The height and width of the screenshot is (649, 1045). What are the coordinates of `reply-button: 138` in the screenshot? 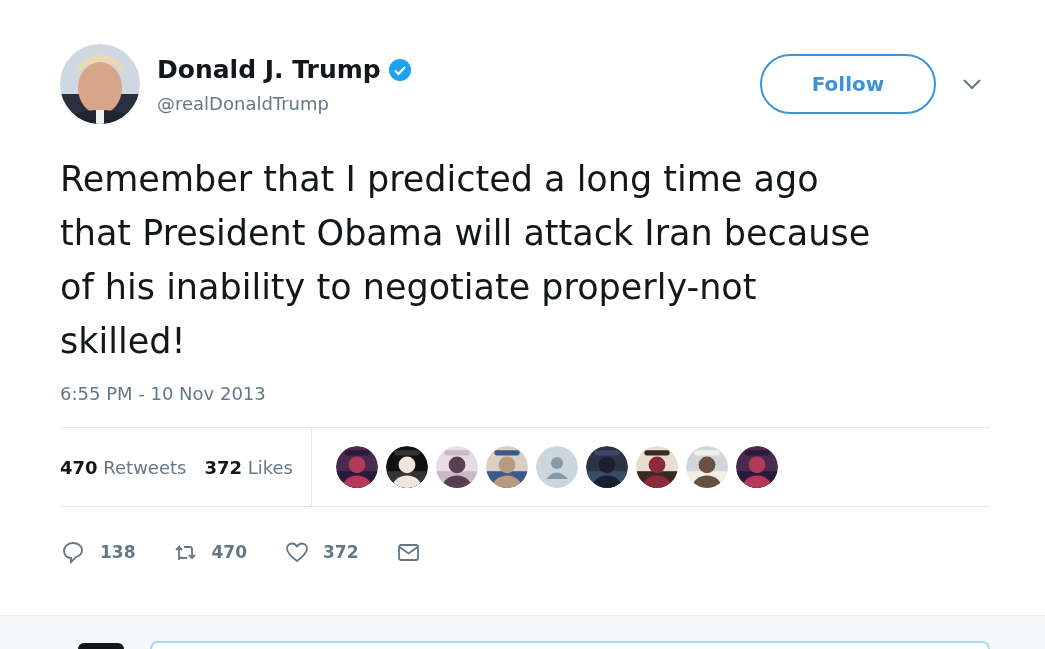 It's located at (99, 553).